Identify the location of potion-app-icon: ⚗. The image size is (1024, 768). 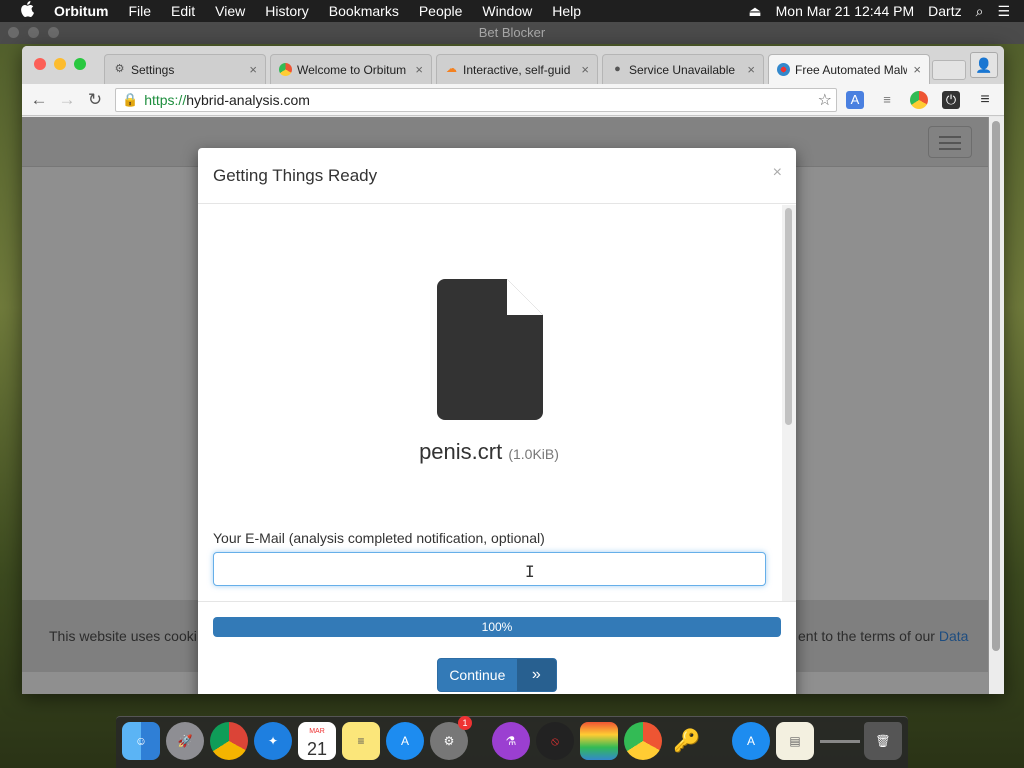
(511, 741).